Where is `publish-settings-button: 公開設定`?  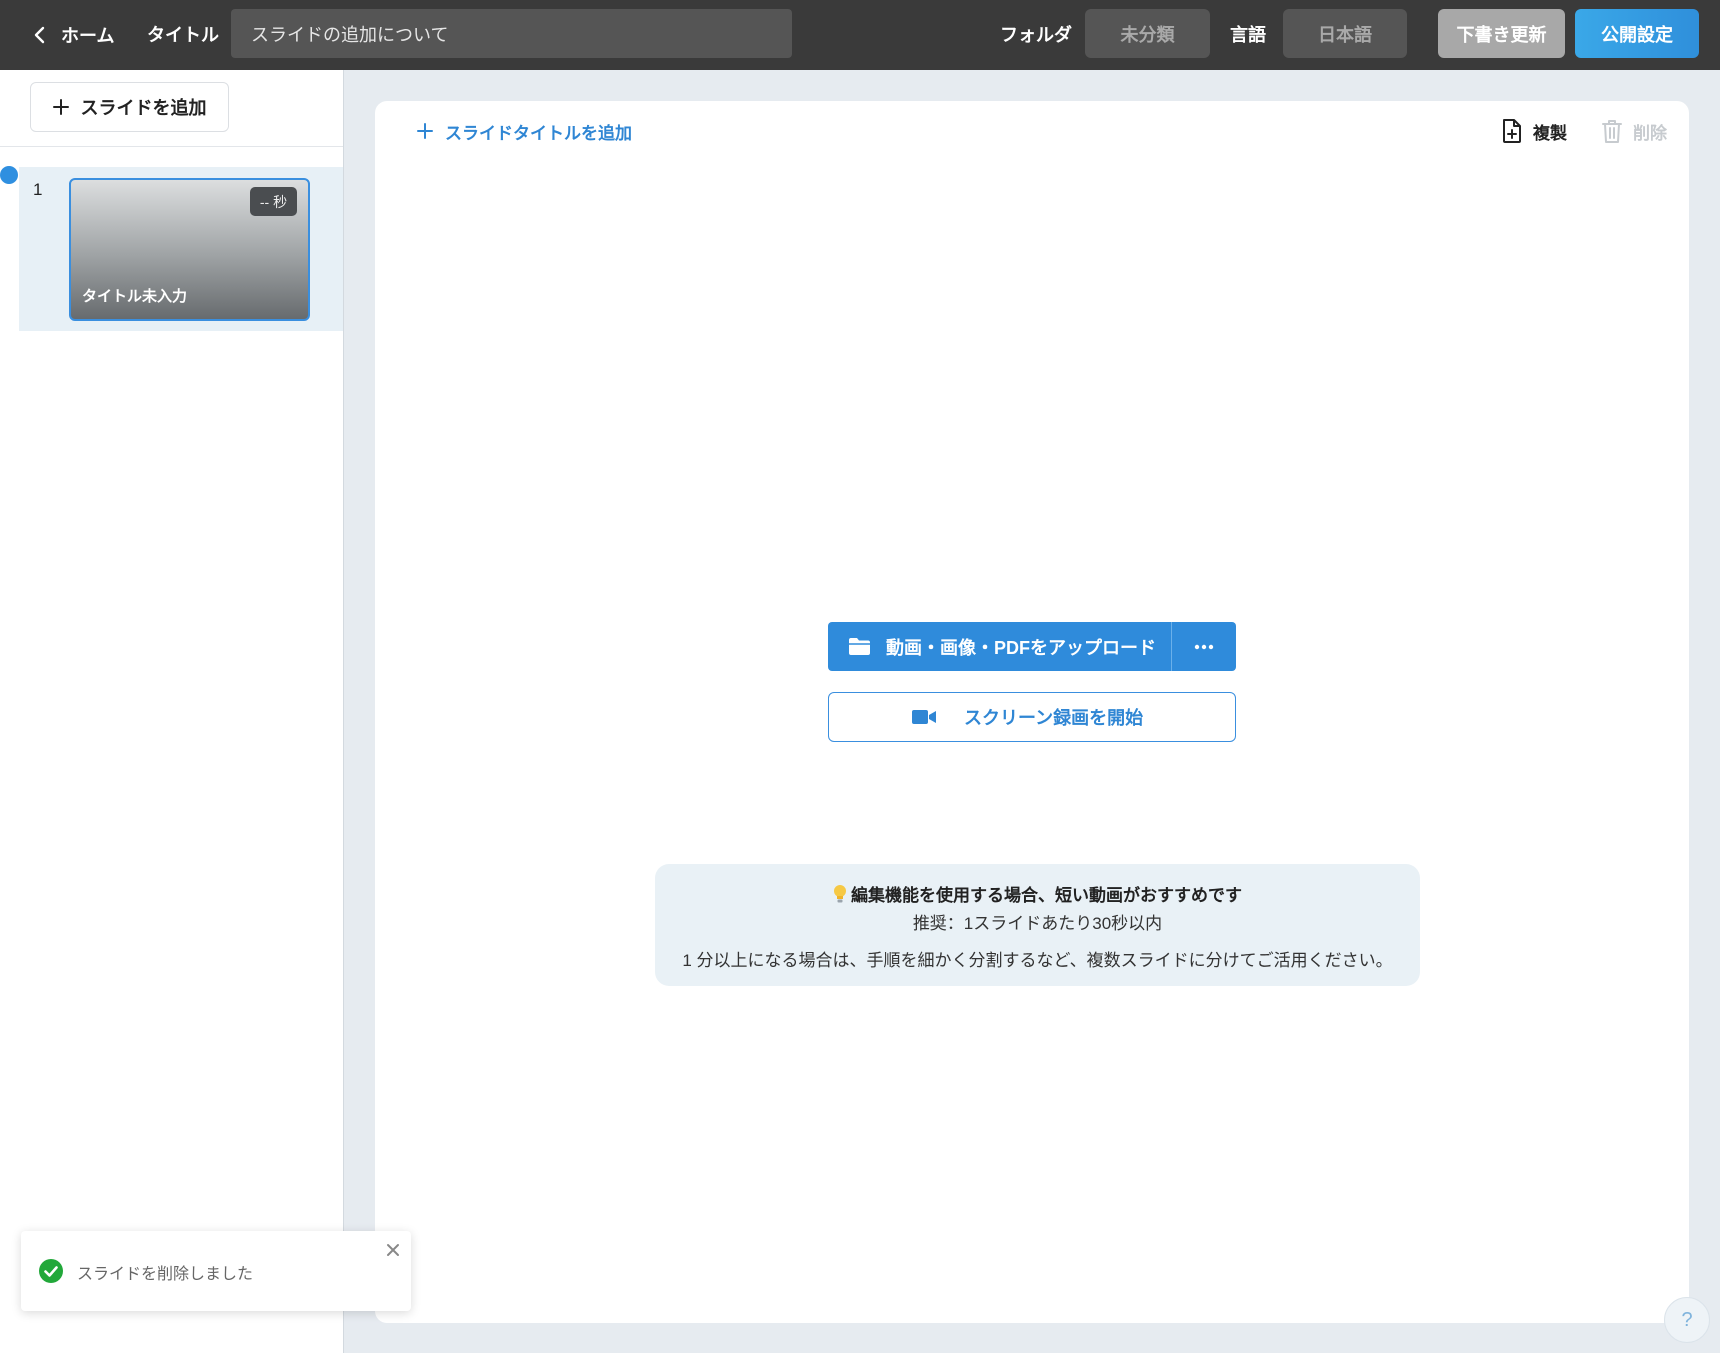
publish-settings-button: 公開設定 is located at coordinates (1637, 33).